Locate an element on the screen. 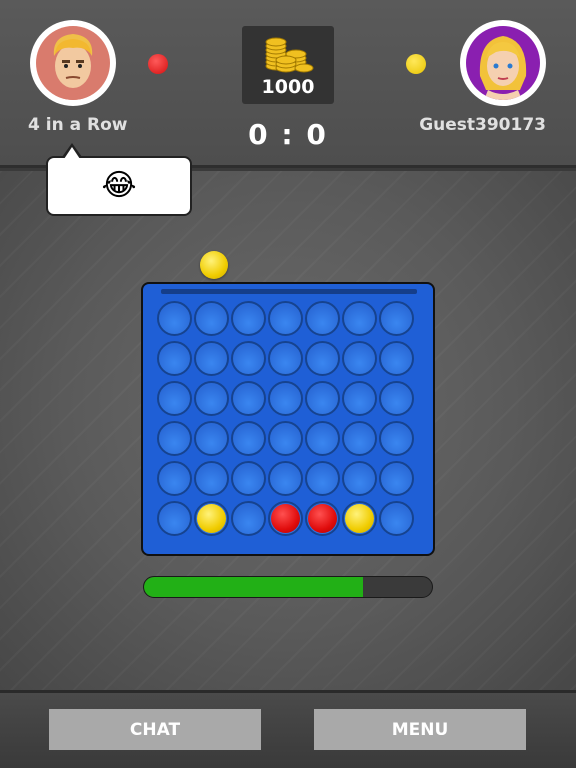  board-grid is located at coordinates (286, 421).